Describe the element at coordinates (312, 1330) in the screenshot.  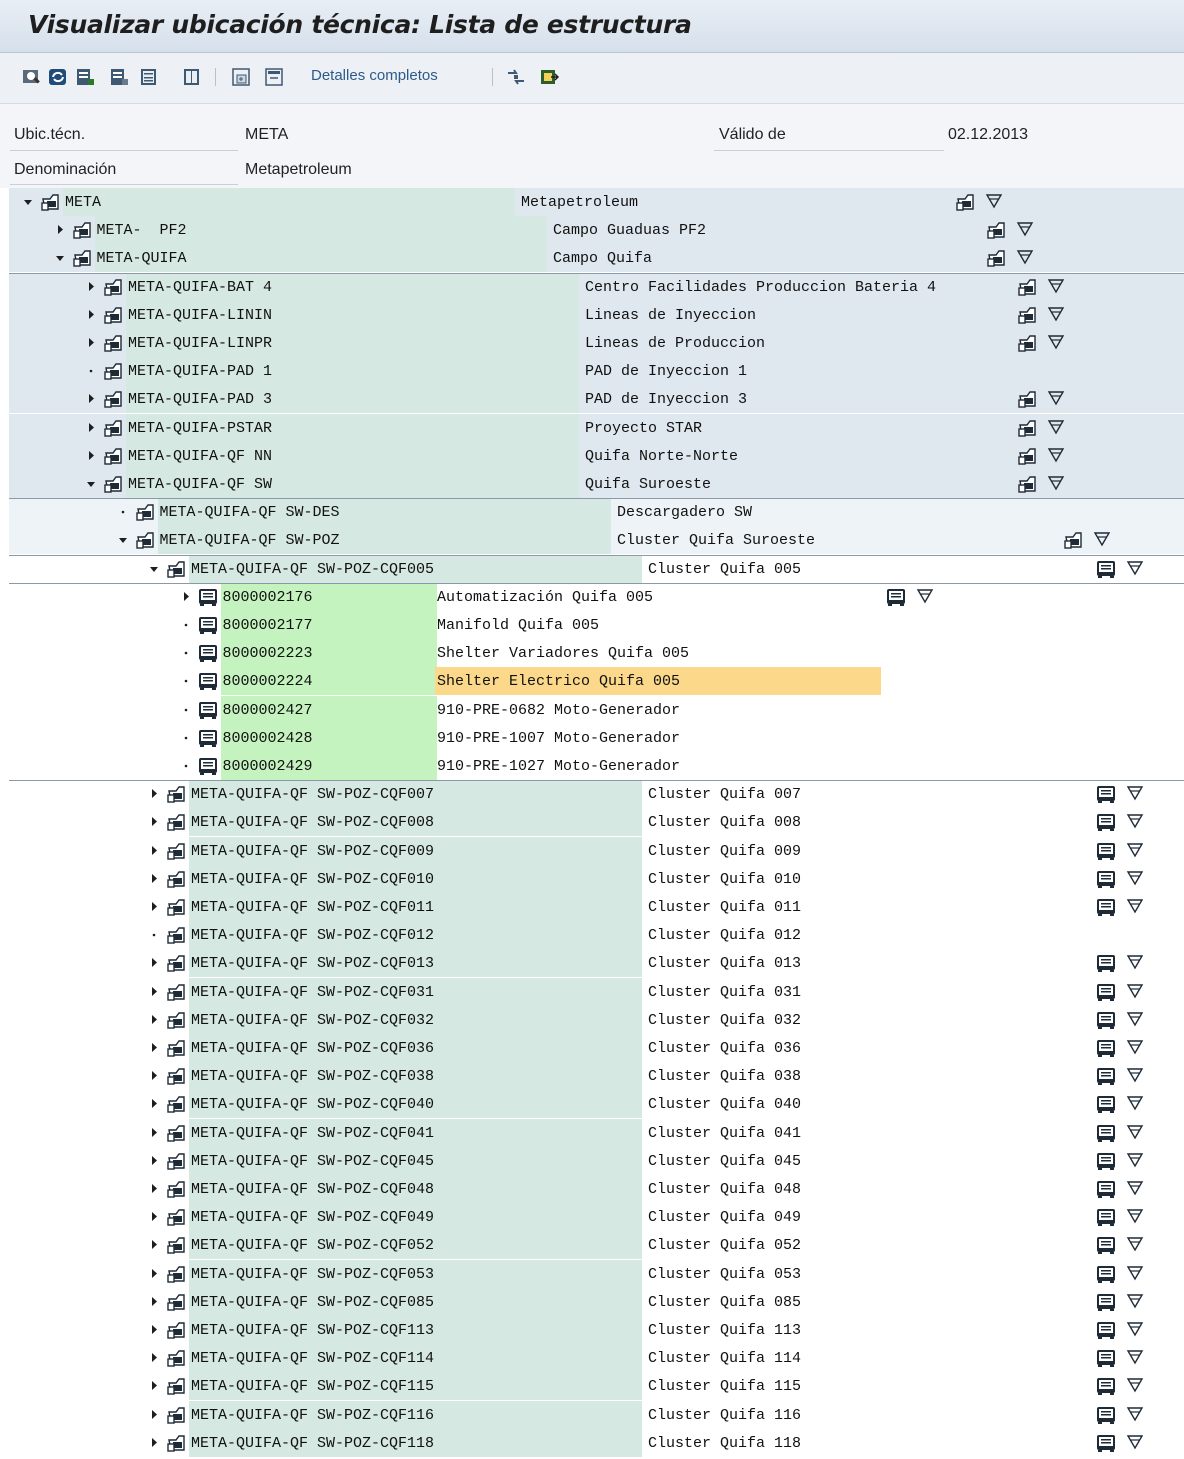
I see `node-key: META-QUIFA-QF SW-POZ-CQF113` at that location.